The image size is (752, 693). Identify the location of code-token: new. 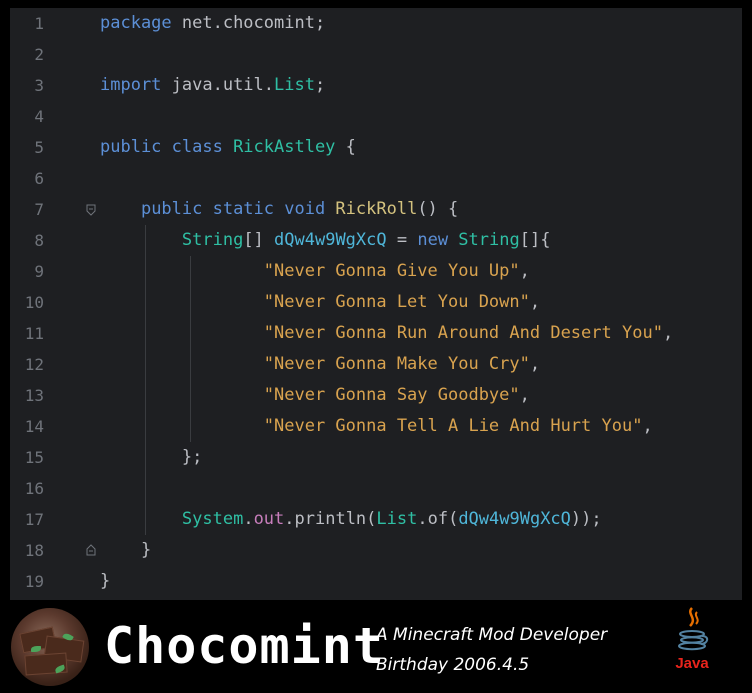
(438, 240).